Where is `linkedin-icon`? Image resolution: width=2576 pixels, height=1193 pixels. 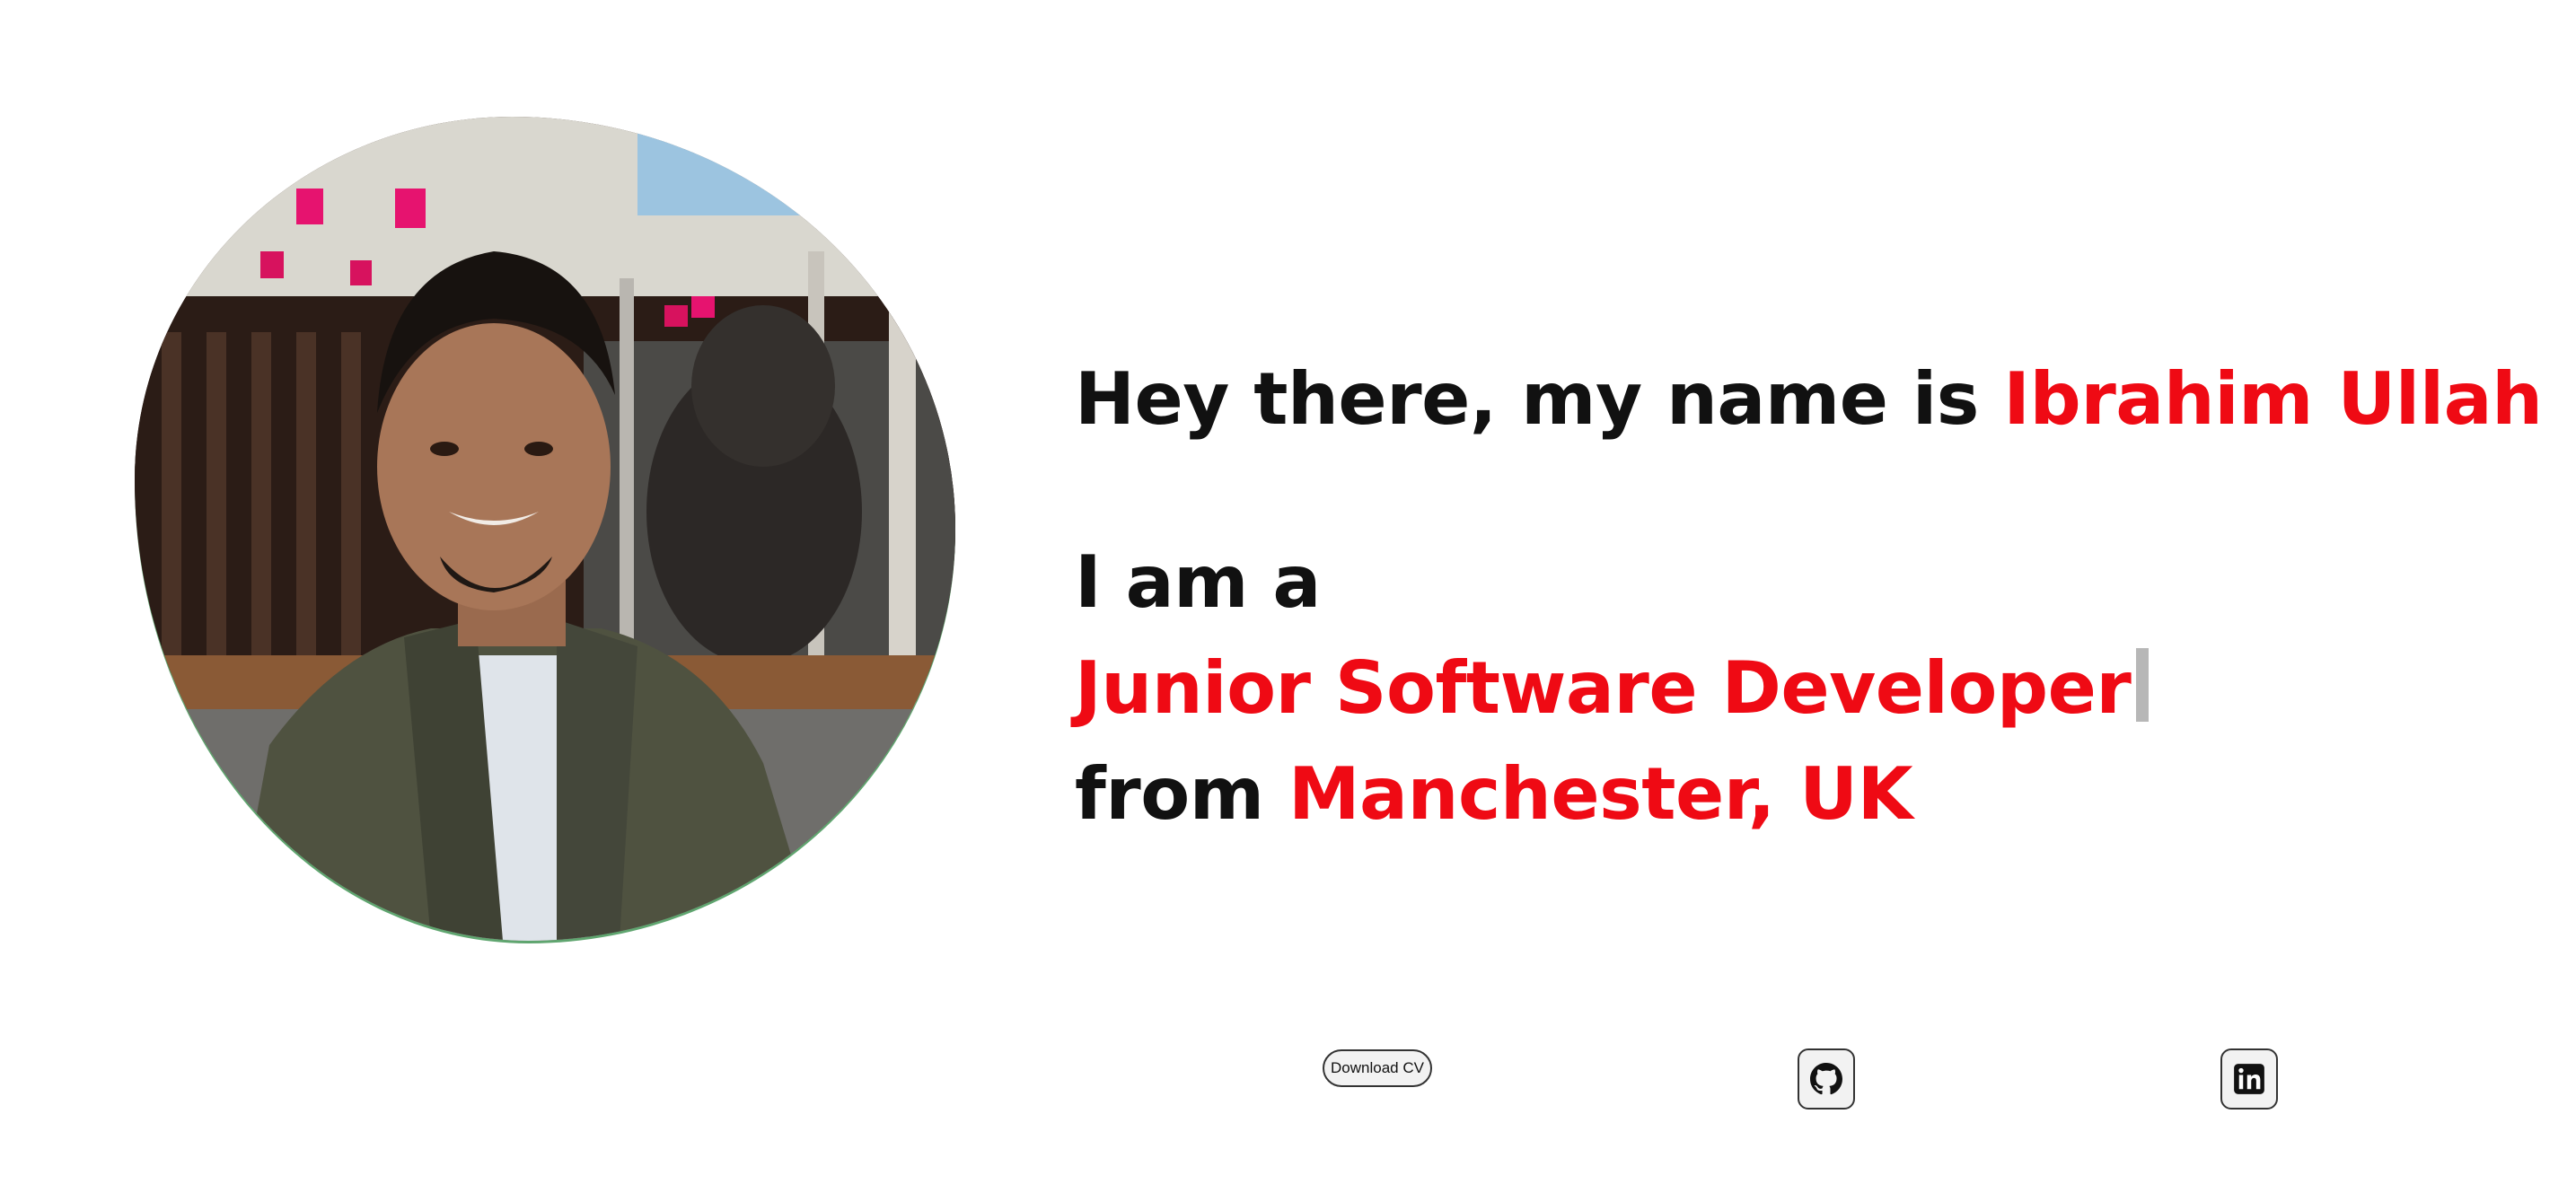 linkedin-icon is located at coordinates (2249, 1079).